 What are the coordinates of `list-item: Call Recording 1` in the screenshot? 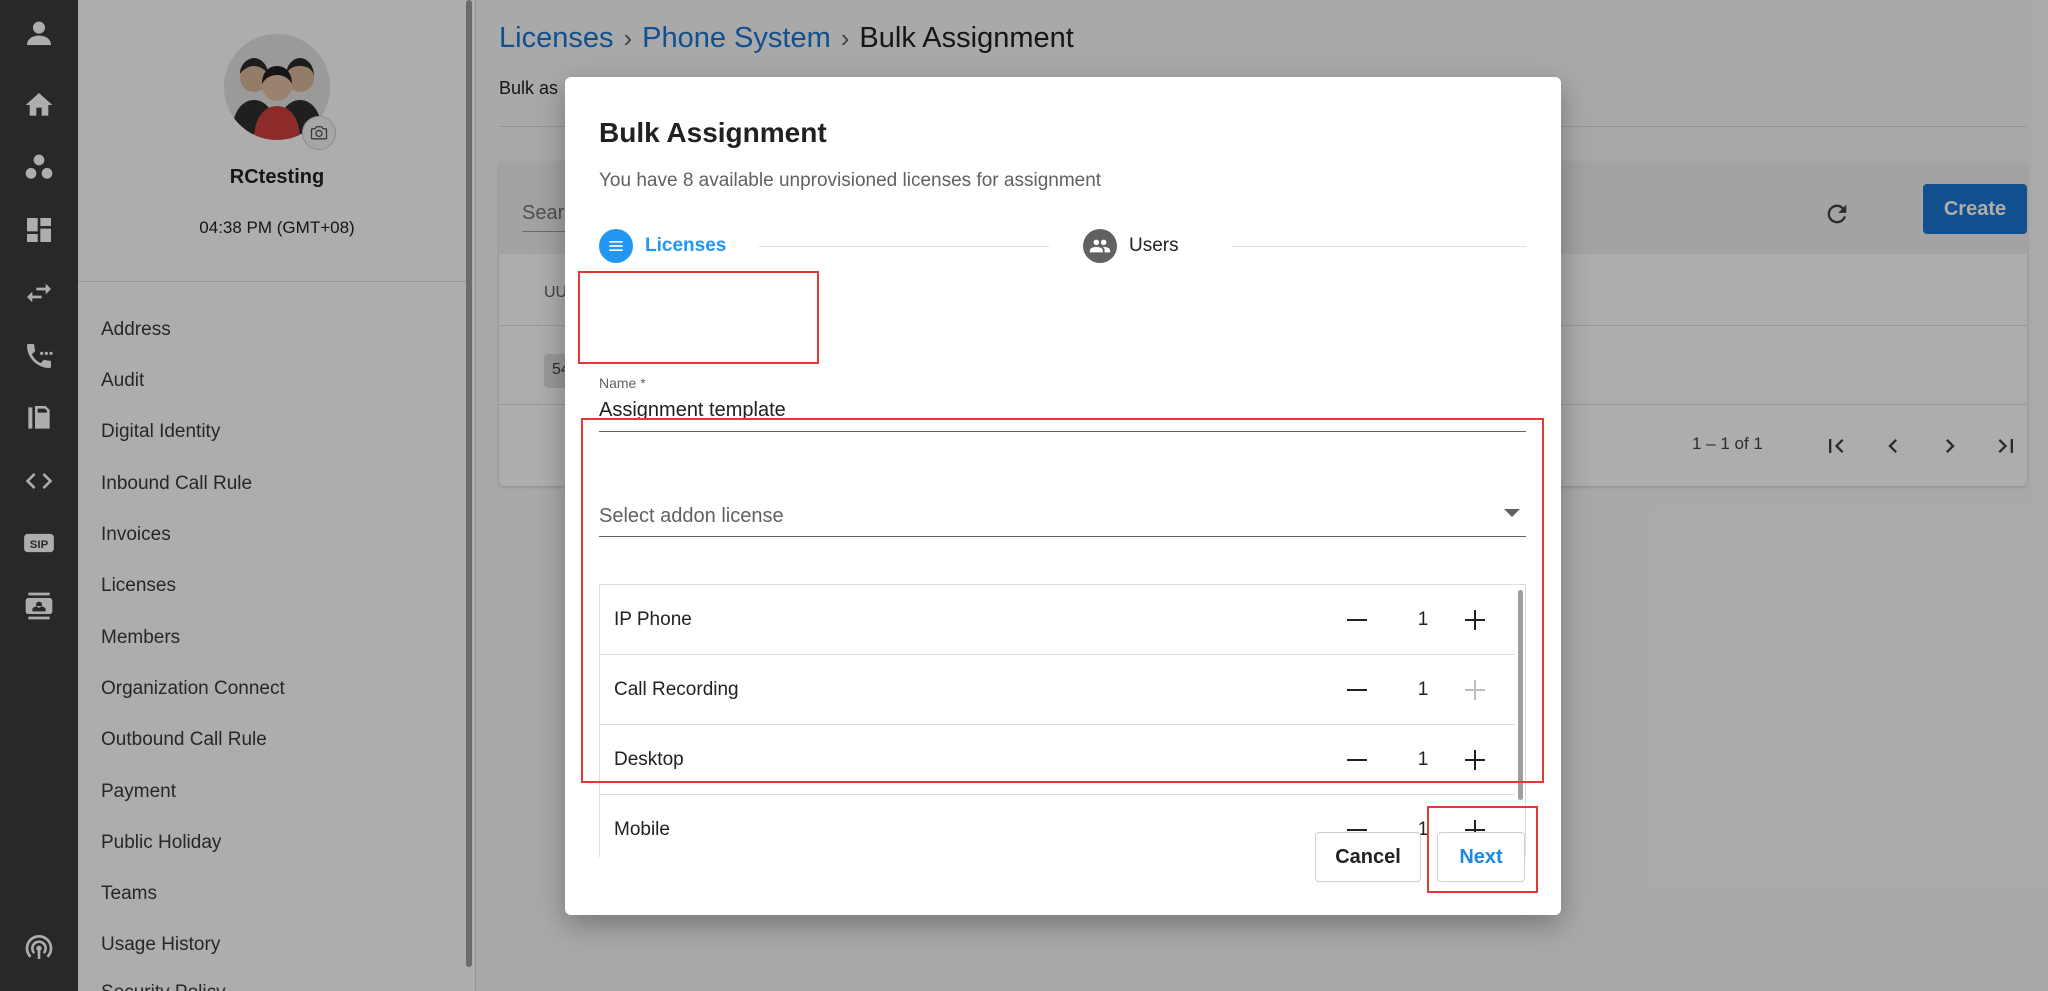 It's located at (1057, 690).